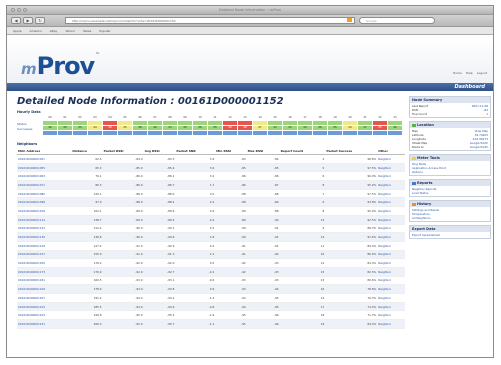 The height and width of the screenshot is (365, 501). Describe the element at coordinates (40, 20) in the screenshot. I see `reload-button: ↻` at that location.